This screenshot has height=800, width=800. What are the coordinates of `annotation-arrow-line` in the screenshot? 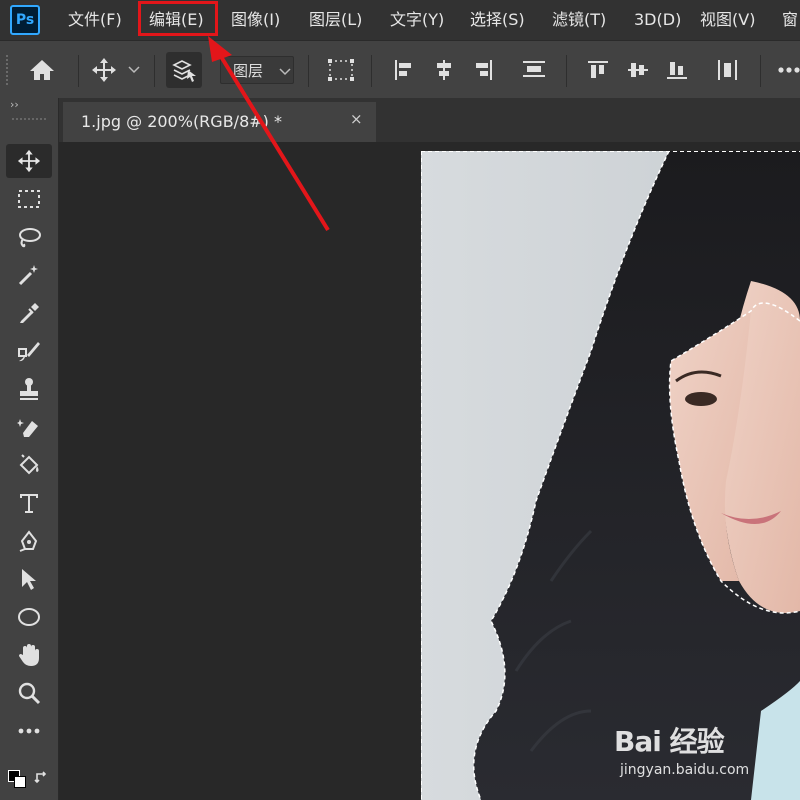 It's located at (274, 142).